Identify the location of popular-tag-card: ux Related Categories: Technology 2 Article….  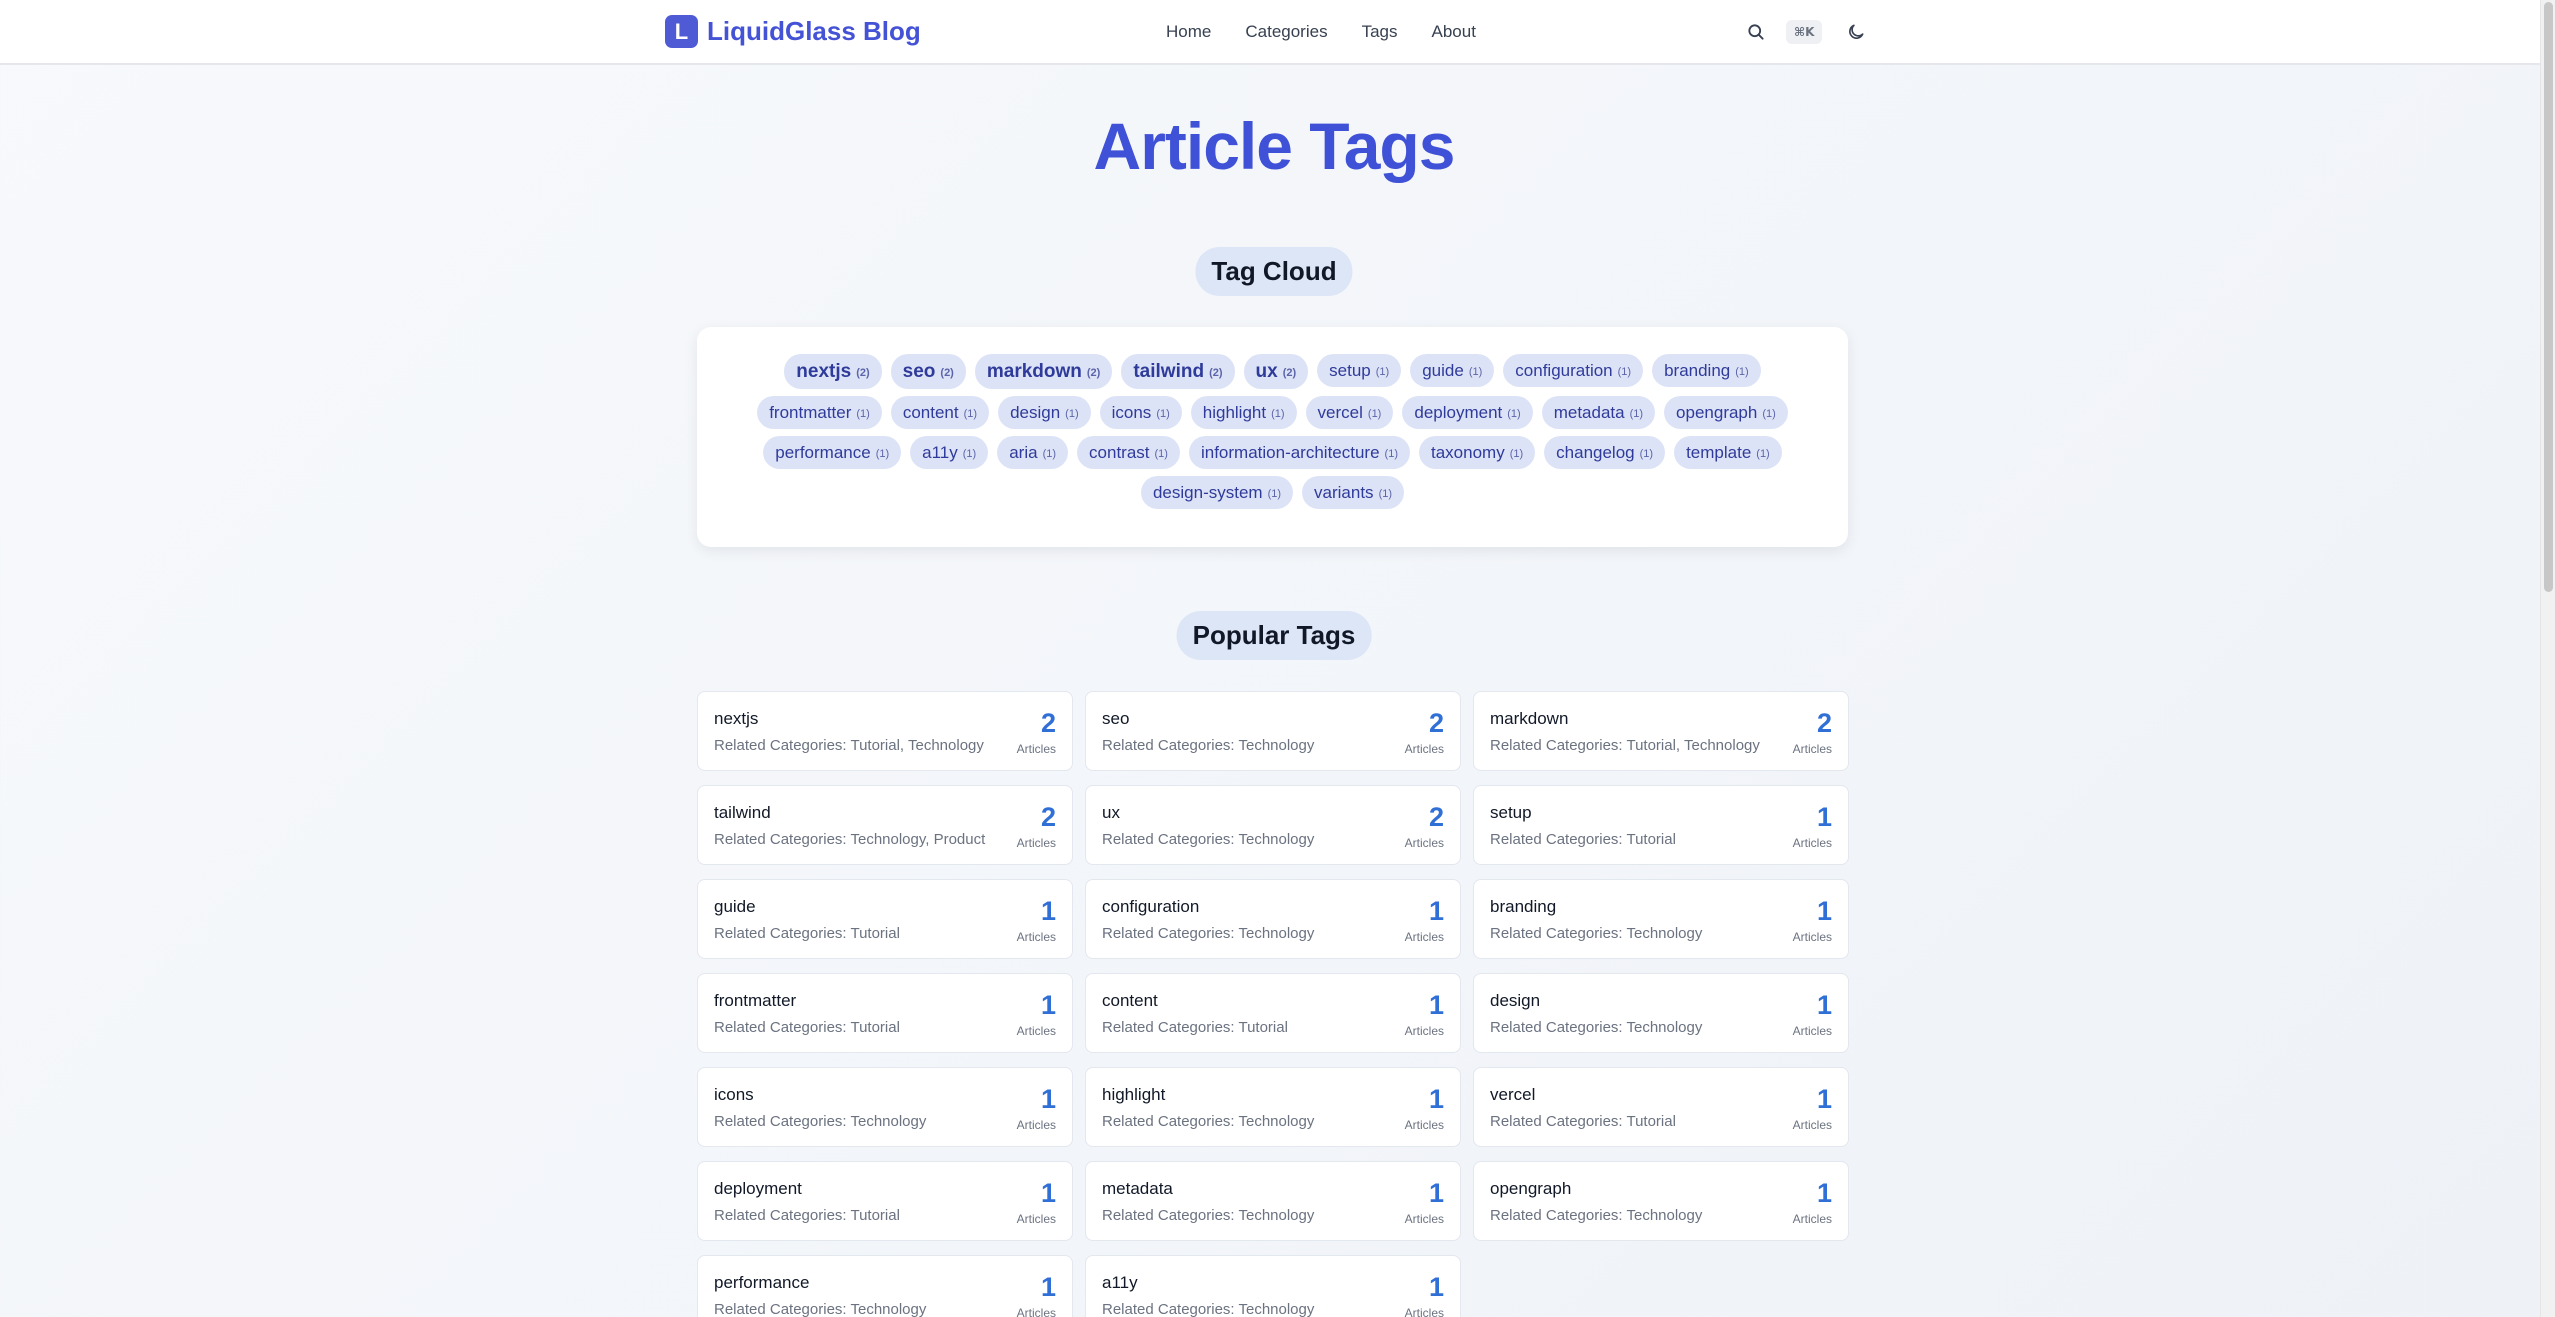
(1273, 825).